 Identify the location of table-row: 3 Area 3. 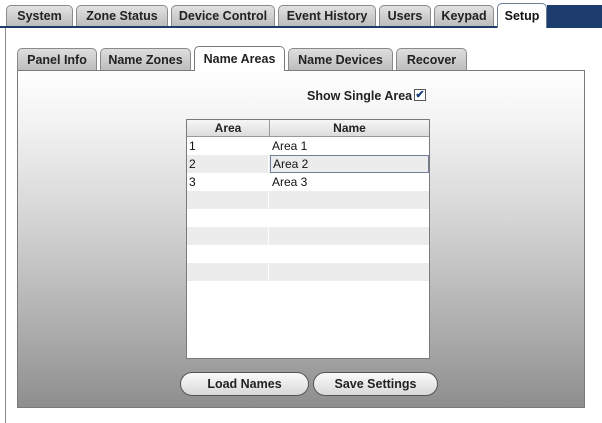
(308, 182).